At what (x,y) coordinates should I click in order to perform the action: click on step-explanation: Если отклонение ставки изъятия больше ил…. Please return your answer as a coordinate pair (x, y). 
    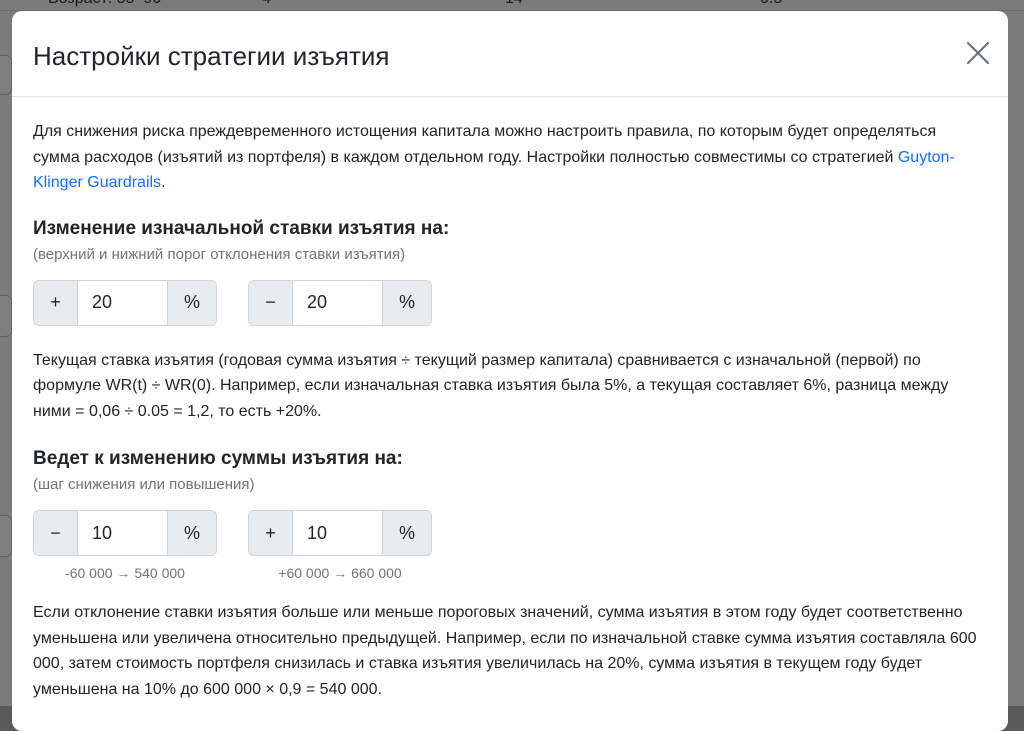
    Looking at the image, I should click on (505, 651).